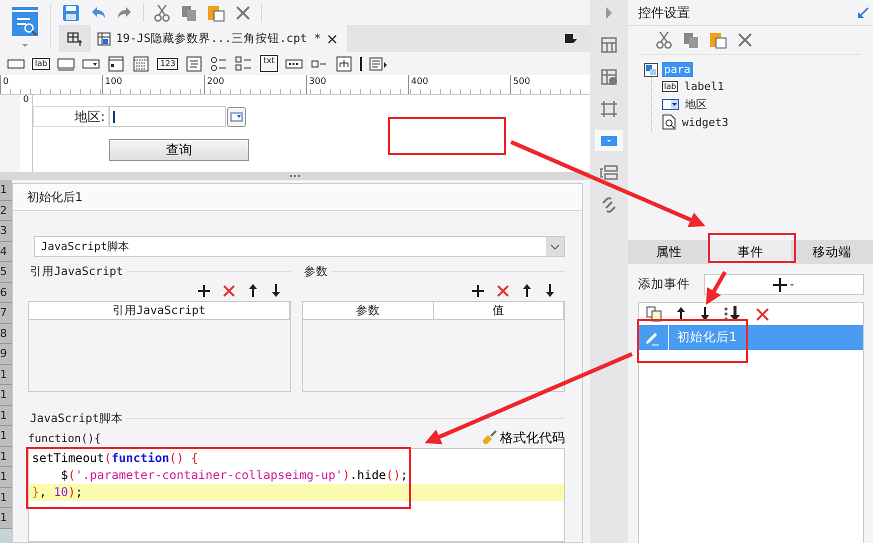  Describe the element at coordinates (670, 86) in the screenshot. I see `label-widget-icon: lab` at that location.